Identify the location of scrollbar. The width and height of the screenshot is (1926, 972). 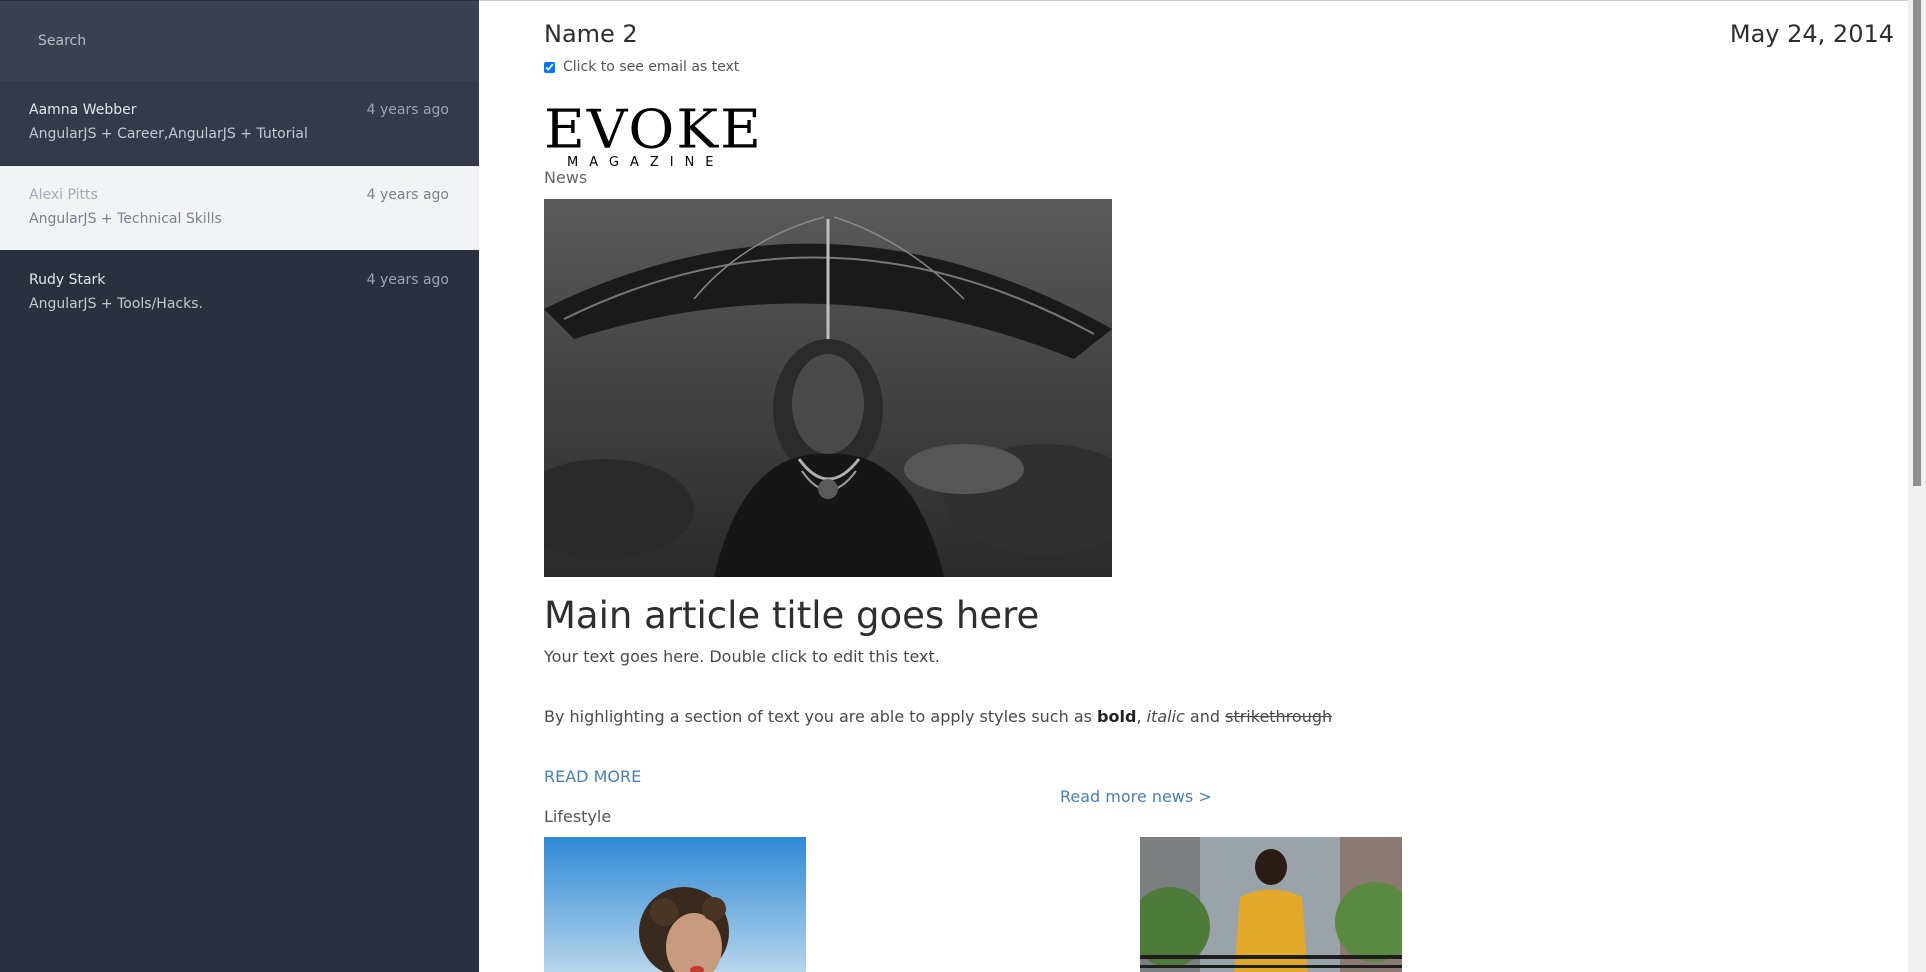
(1917, 486).